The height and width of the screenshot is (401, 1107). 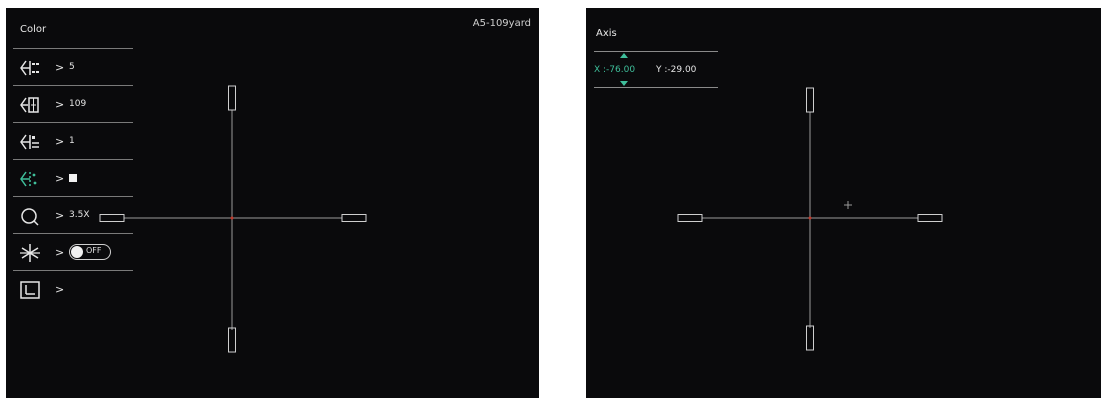 I want to click on freeze-toggle: OFF, so click(x=90, y=252).